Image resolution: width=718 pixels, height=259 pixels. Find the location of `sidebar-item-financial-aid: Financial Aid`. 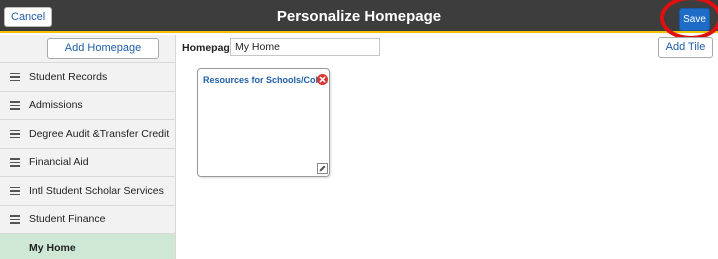

sidebar-item-financial-aid: Financial Aid is located at coordinates (87, 163).